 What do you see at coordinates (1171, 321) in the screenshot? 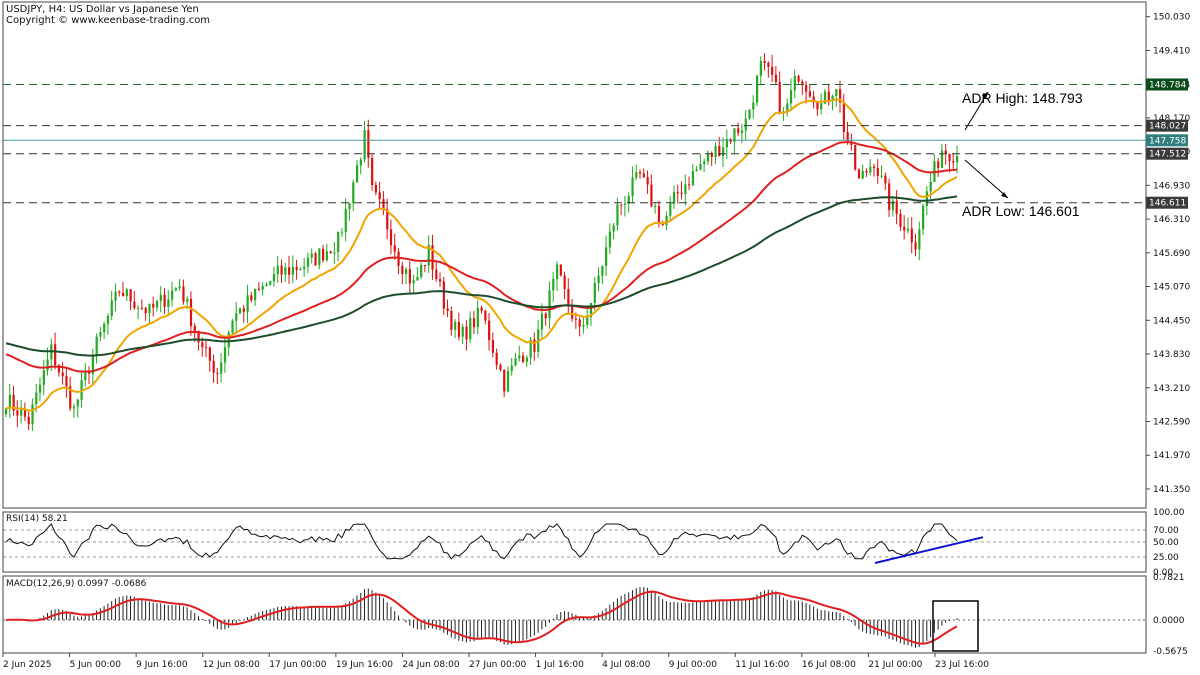
I see `price-tick-label: 144.450` at bounding box center [1171, 321].